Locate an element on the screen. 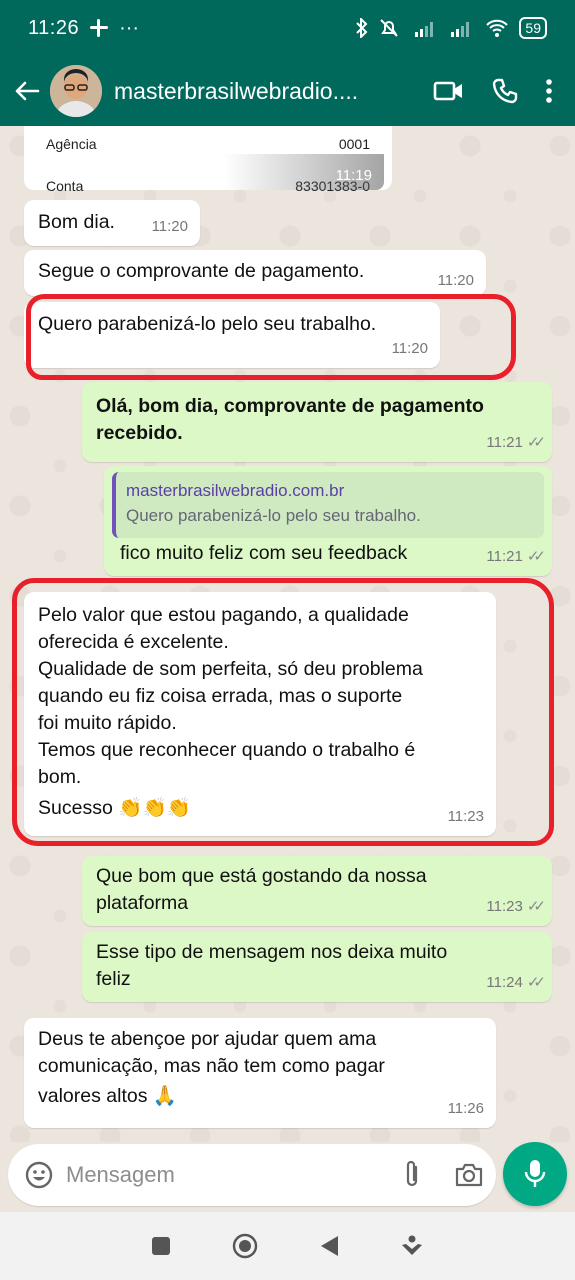 The width and height of the screenshot is (575, 1280). incoming-message: Bom dia. 11:20 is located at coordinates (112, 223).